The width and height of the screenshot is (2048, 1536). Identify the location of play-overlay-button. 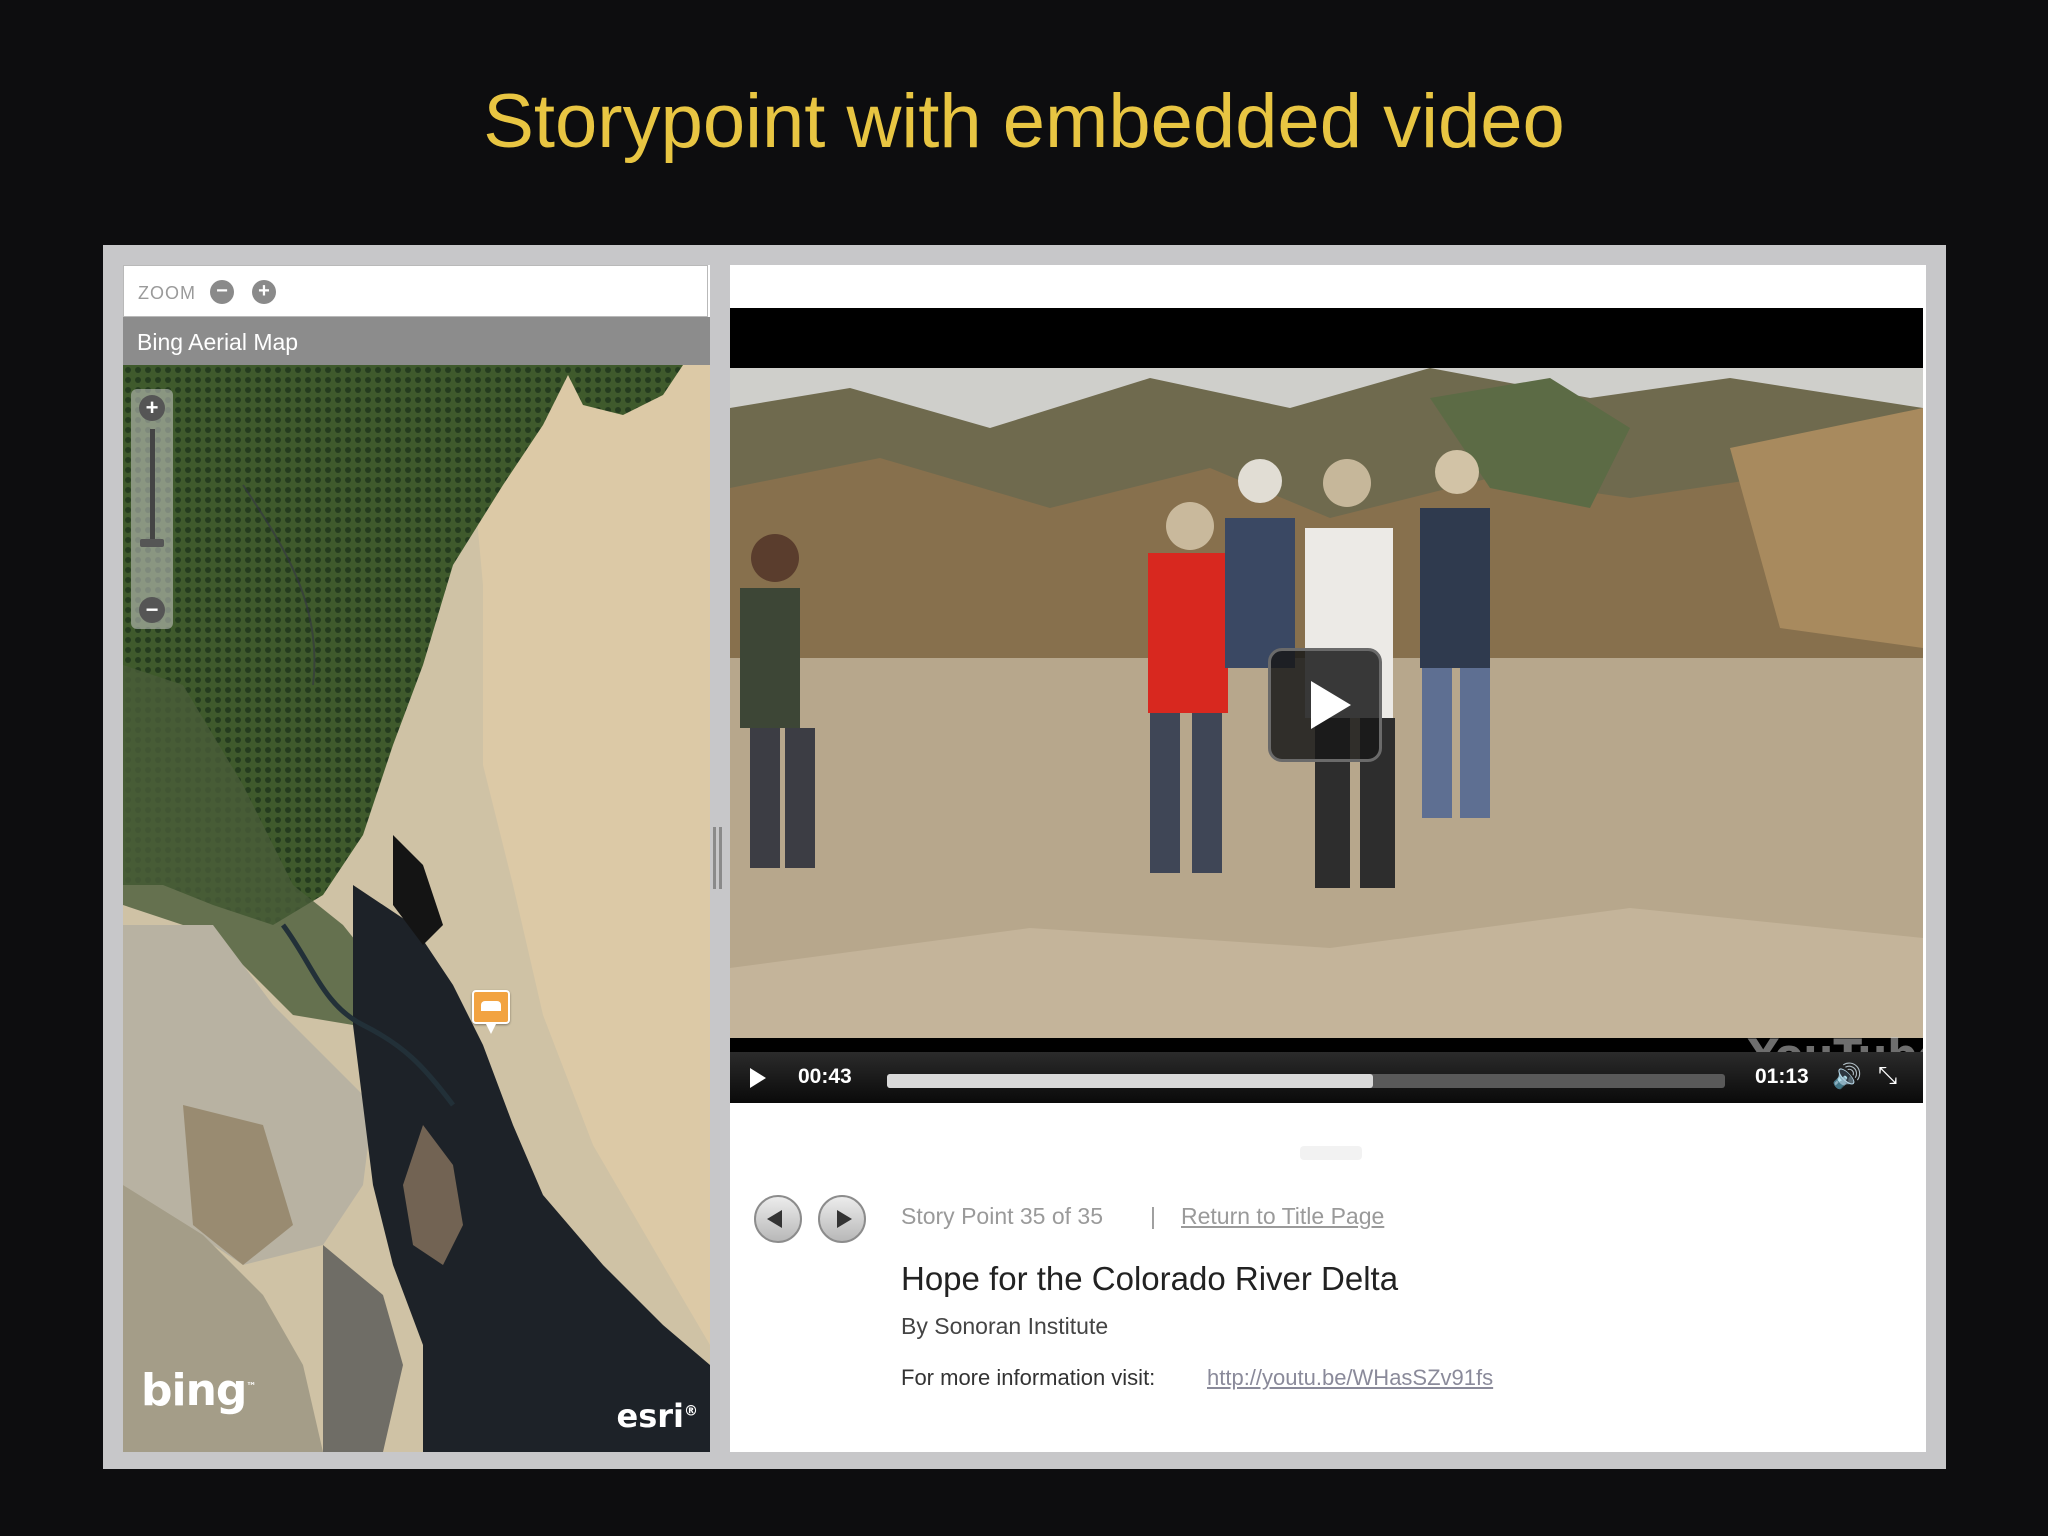
(1325, 705).